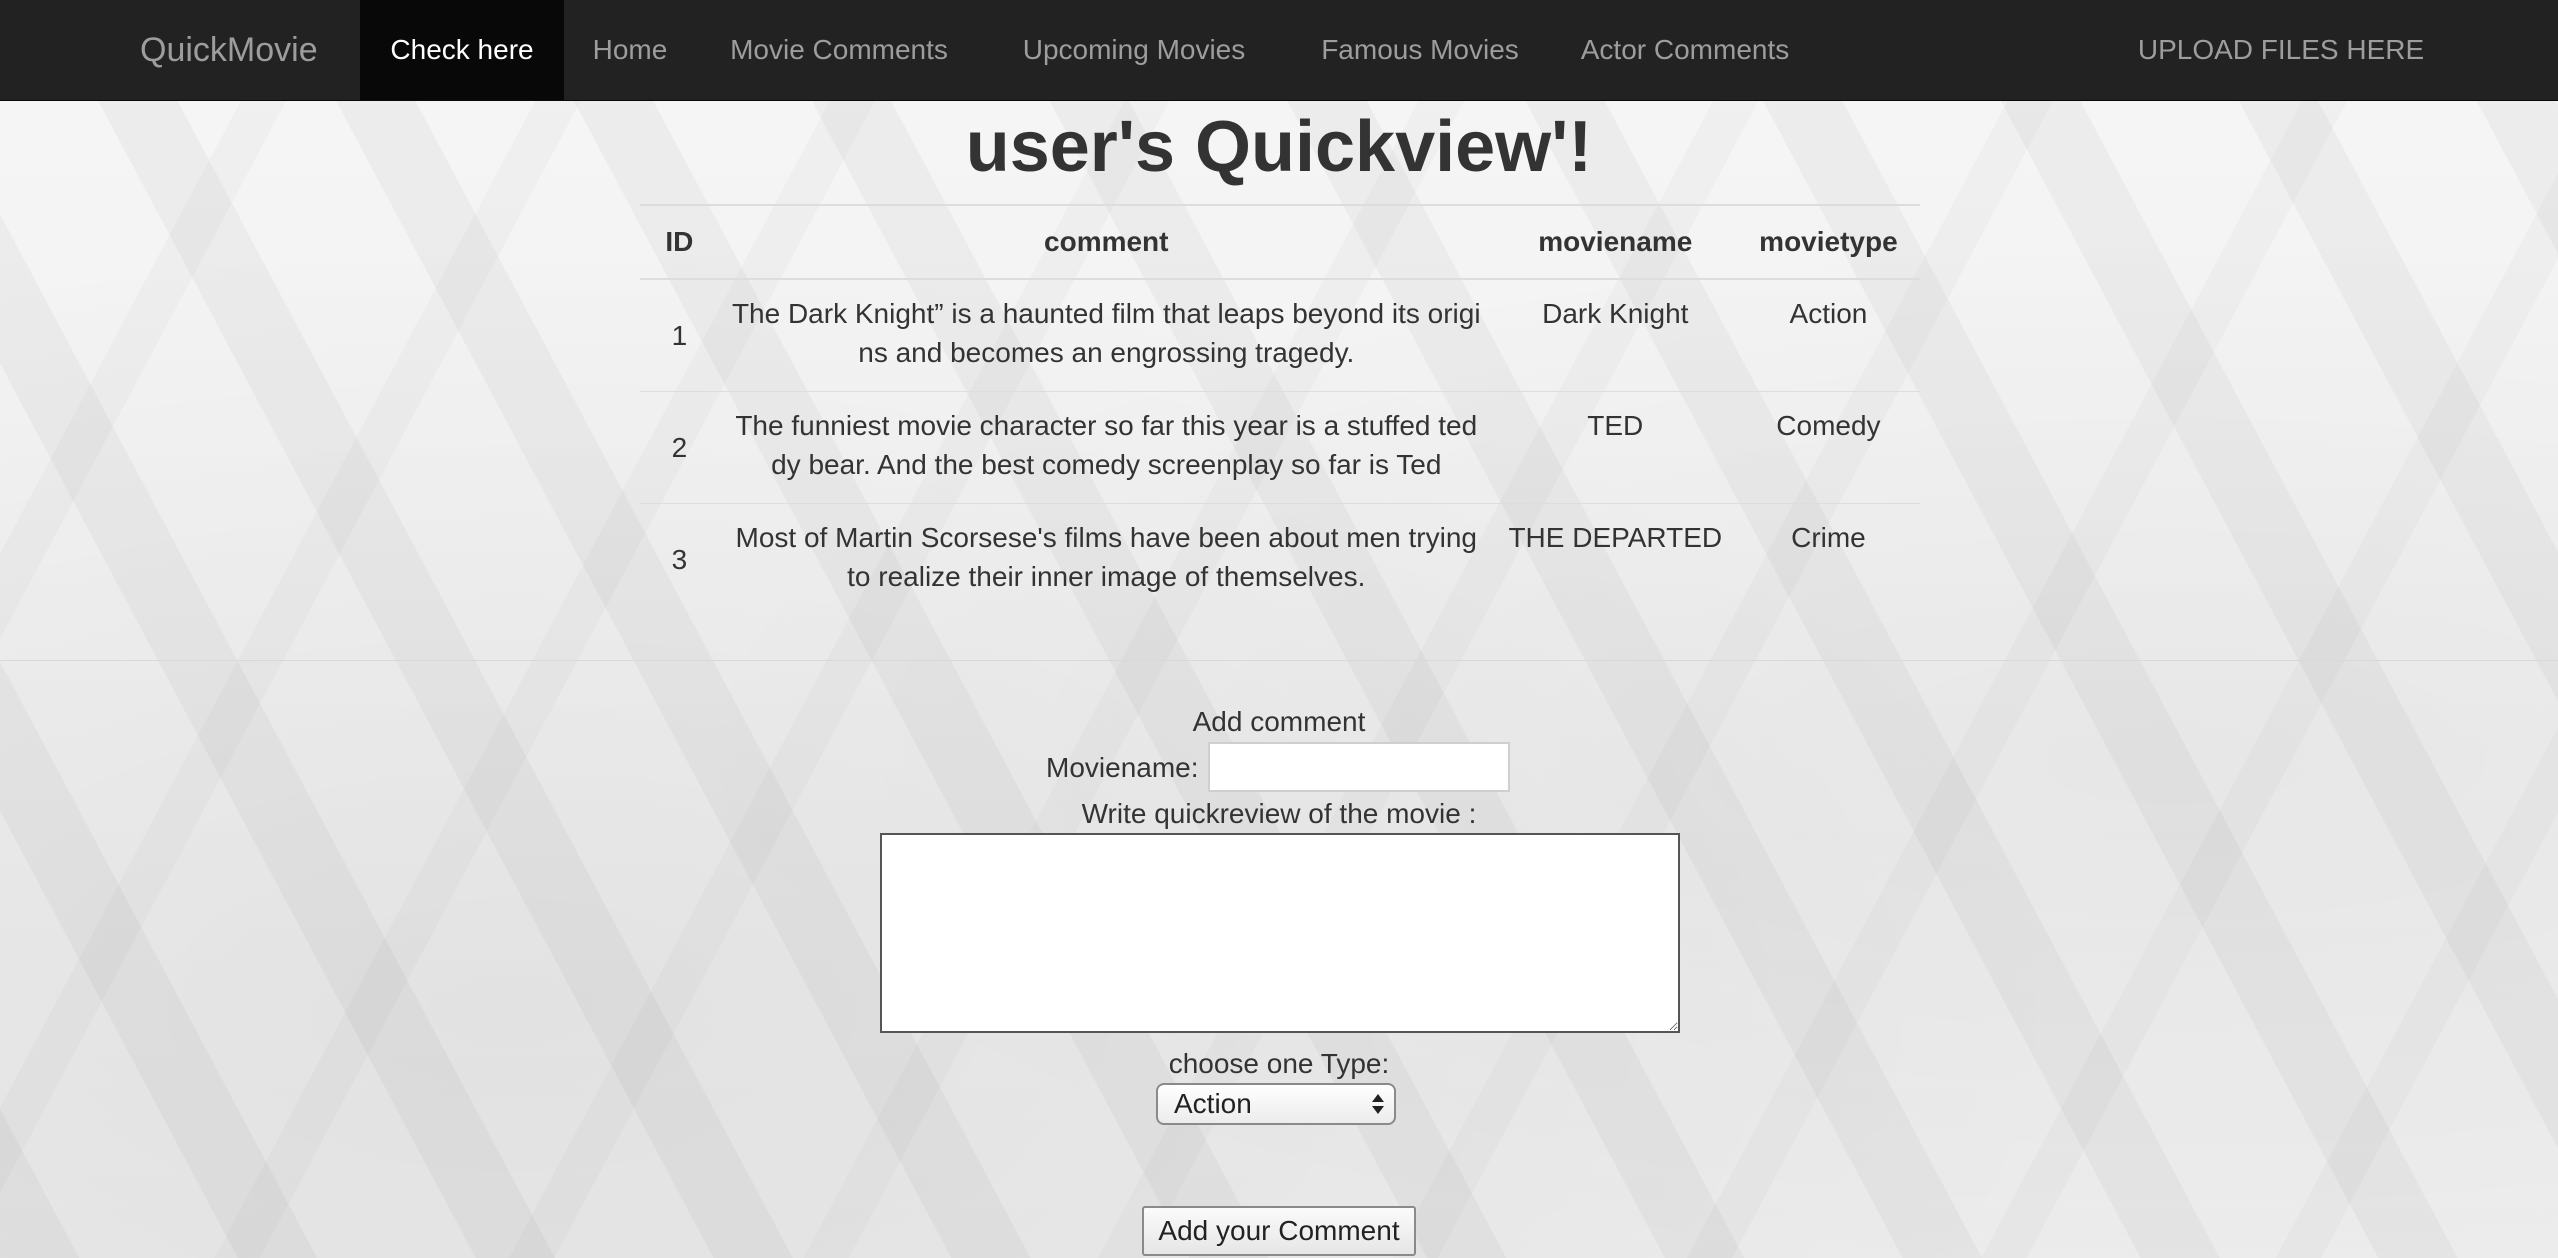 The width and height of the screenshot is (2558, 1258). What do you see at coordinates (1279, 1231) in the screenshot?
I see `add-comment-button: Add your Comment` at bounding box center [1279, 1231].